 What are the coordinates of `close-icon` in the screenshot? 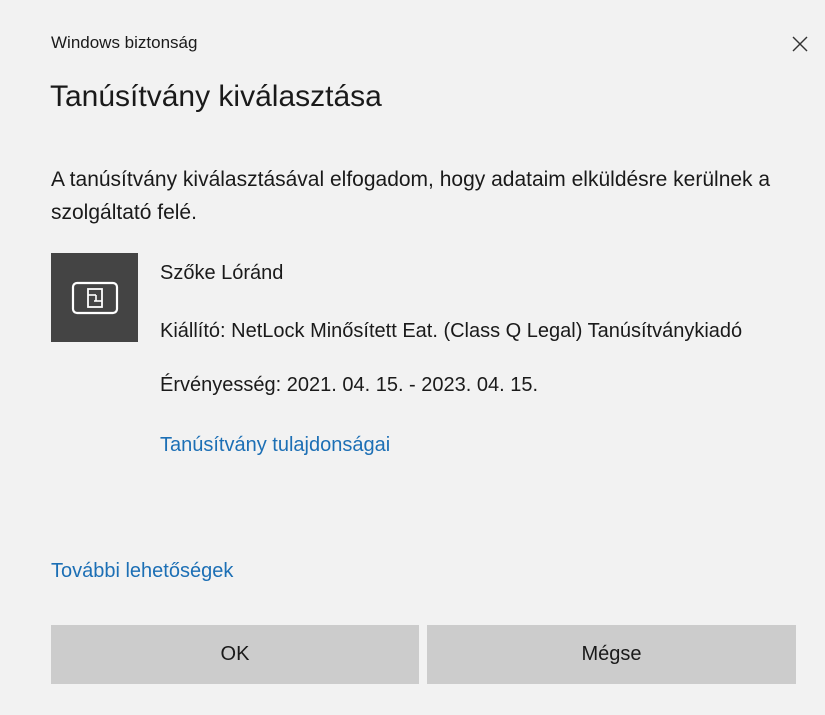 It's located at (800, 44).